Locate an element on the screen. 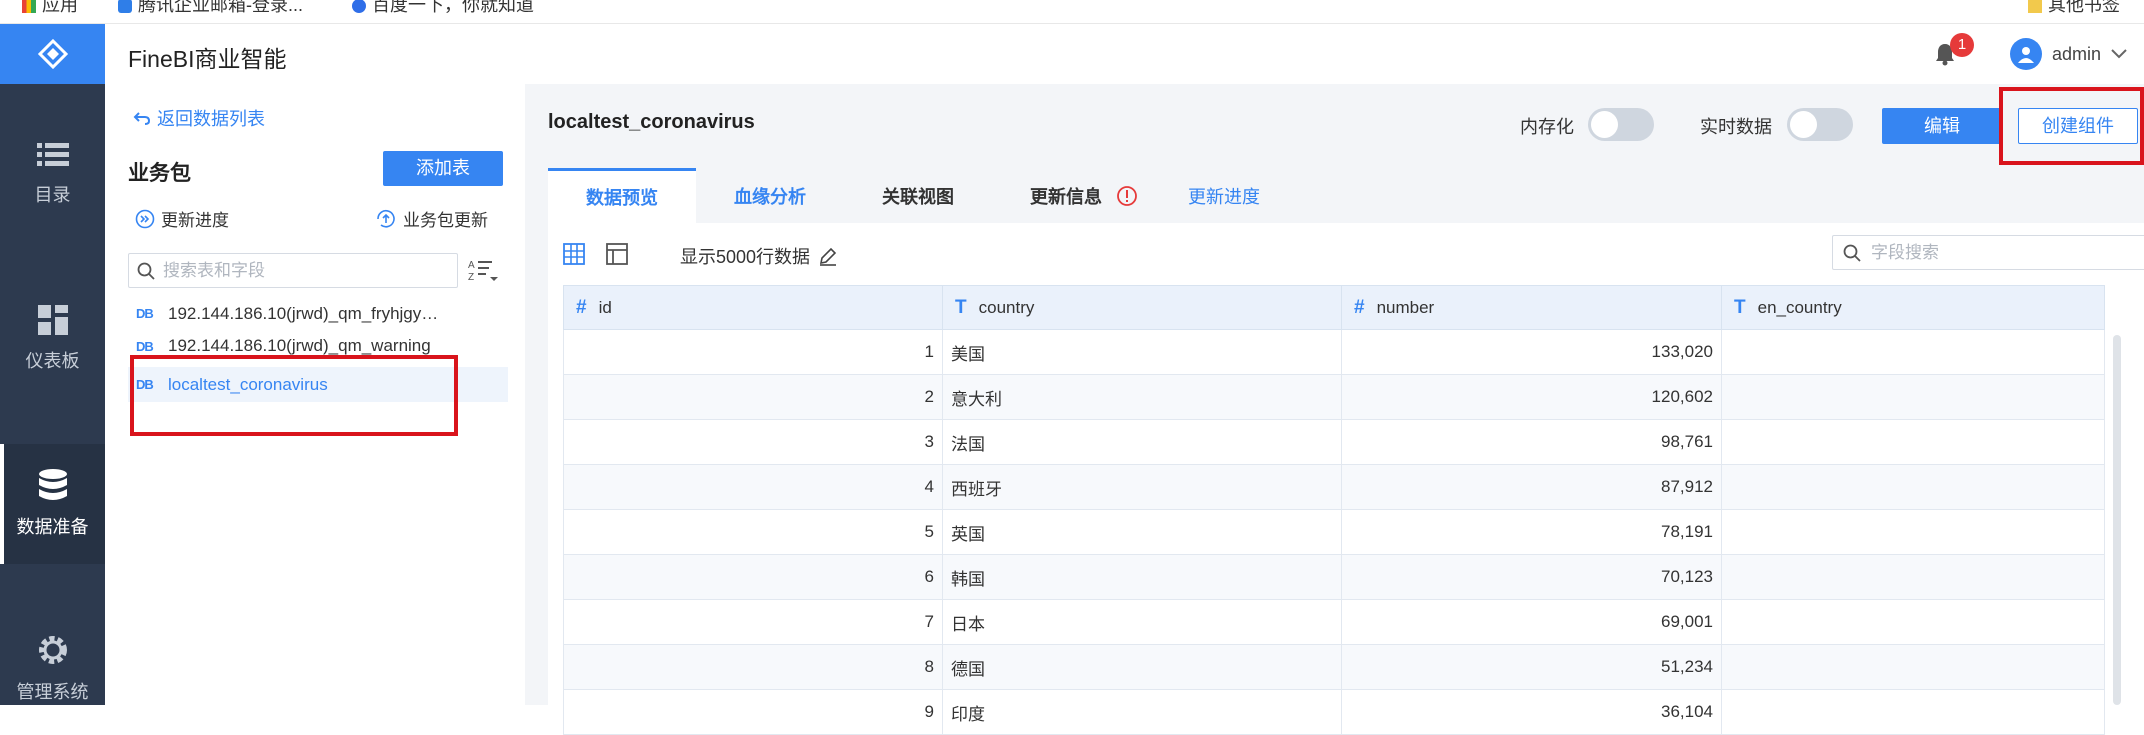  table-row: 9 印度 36,104 is located at coordinates (1334, 712).